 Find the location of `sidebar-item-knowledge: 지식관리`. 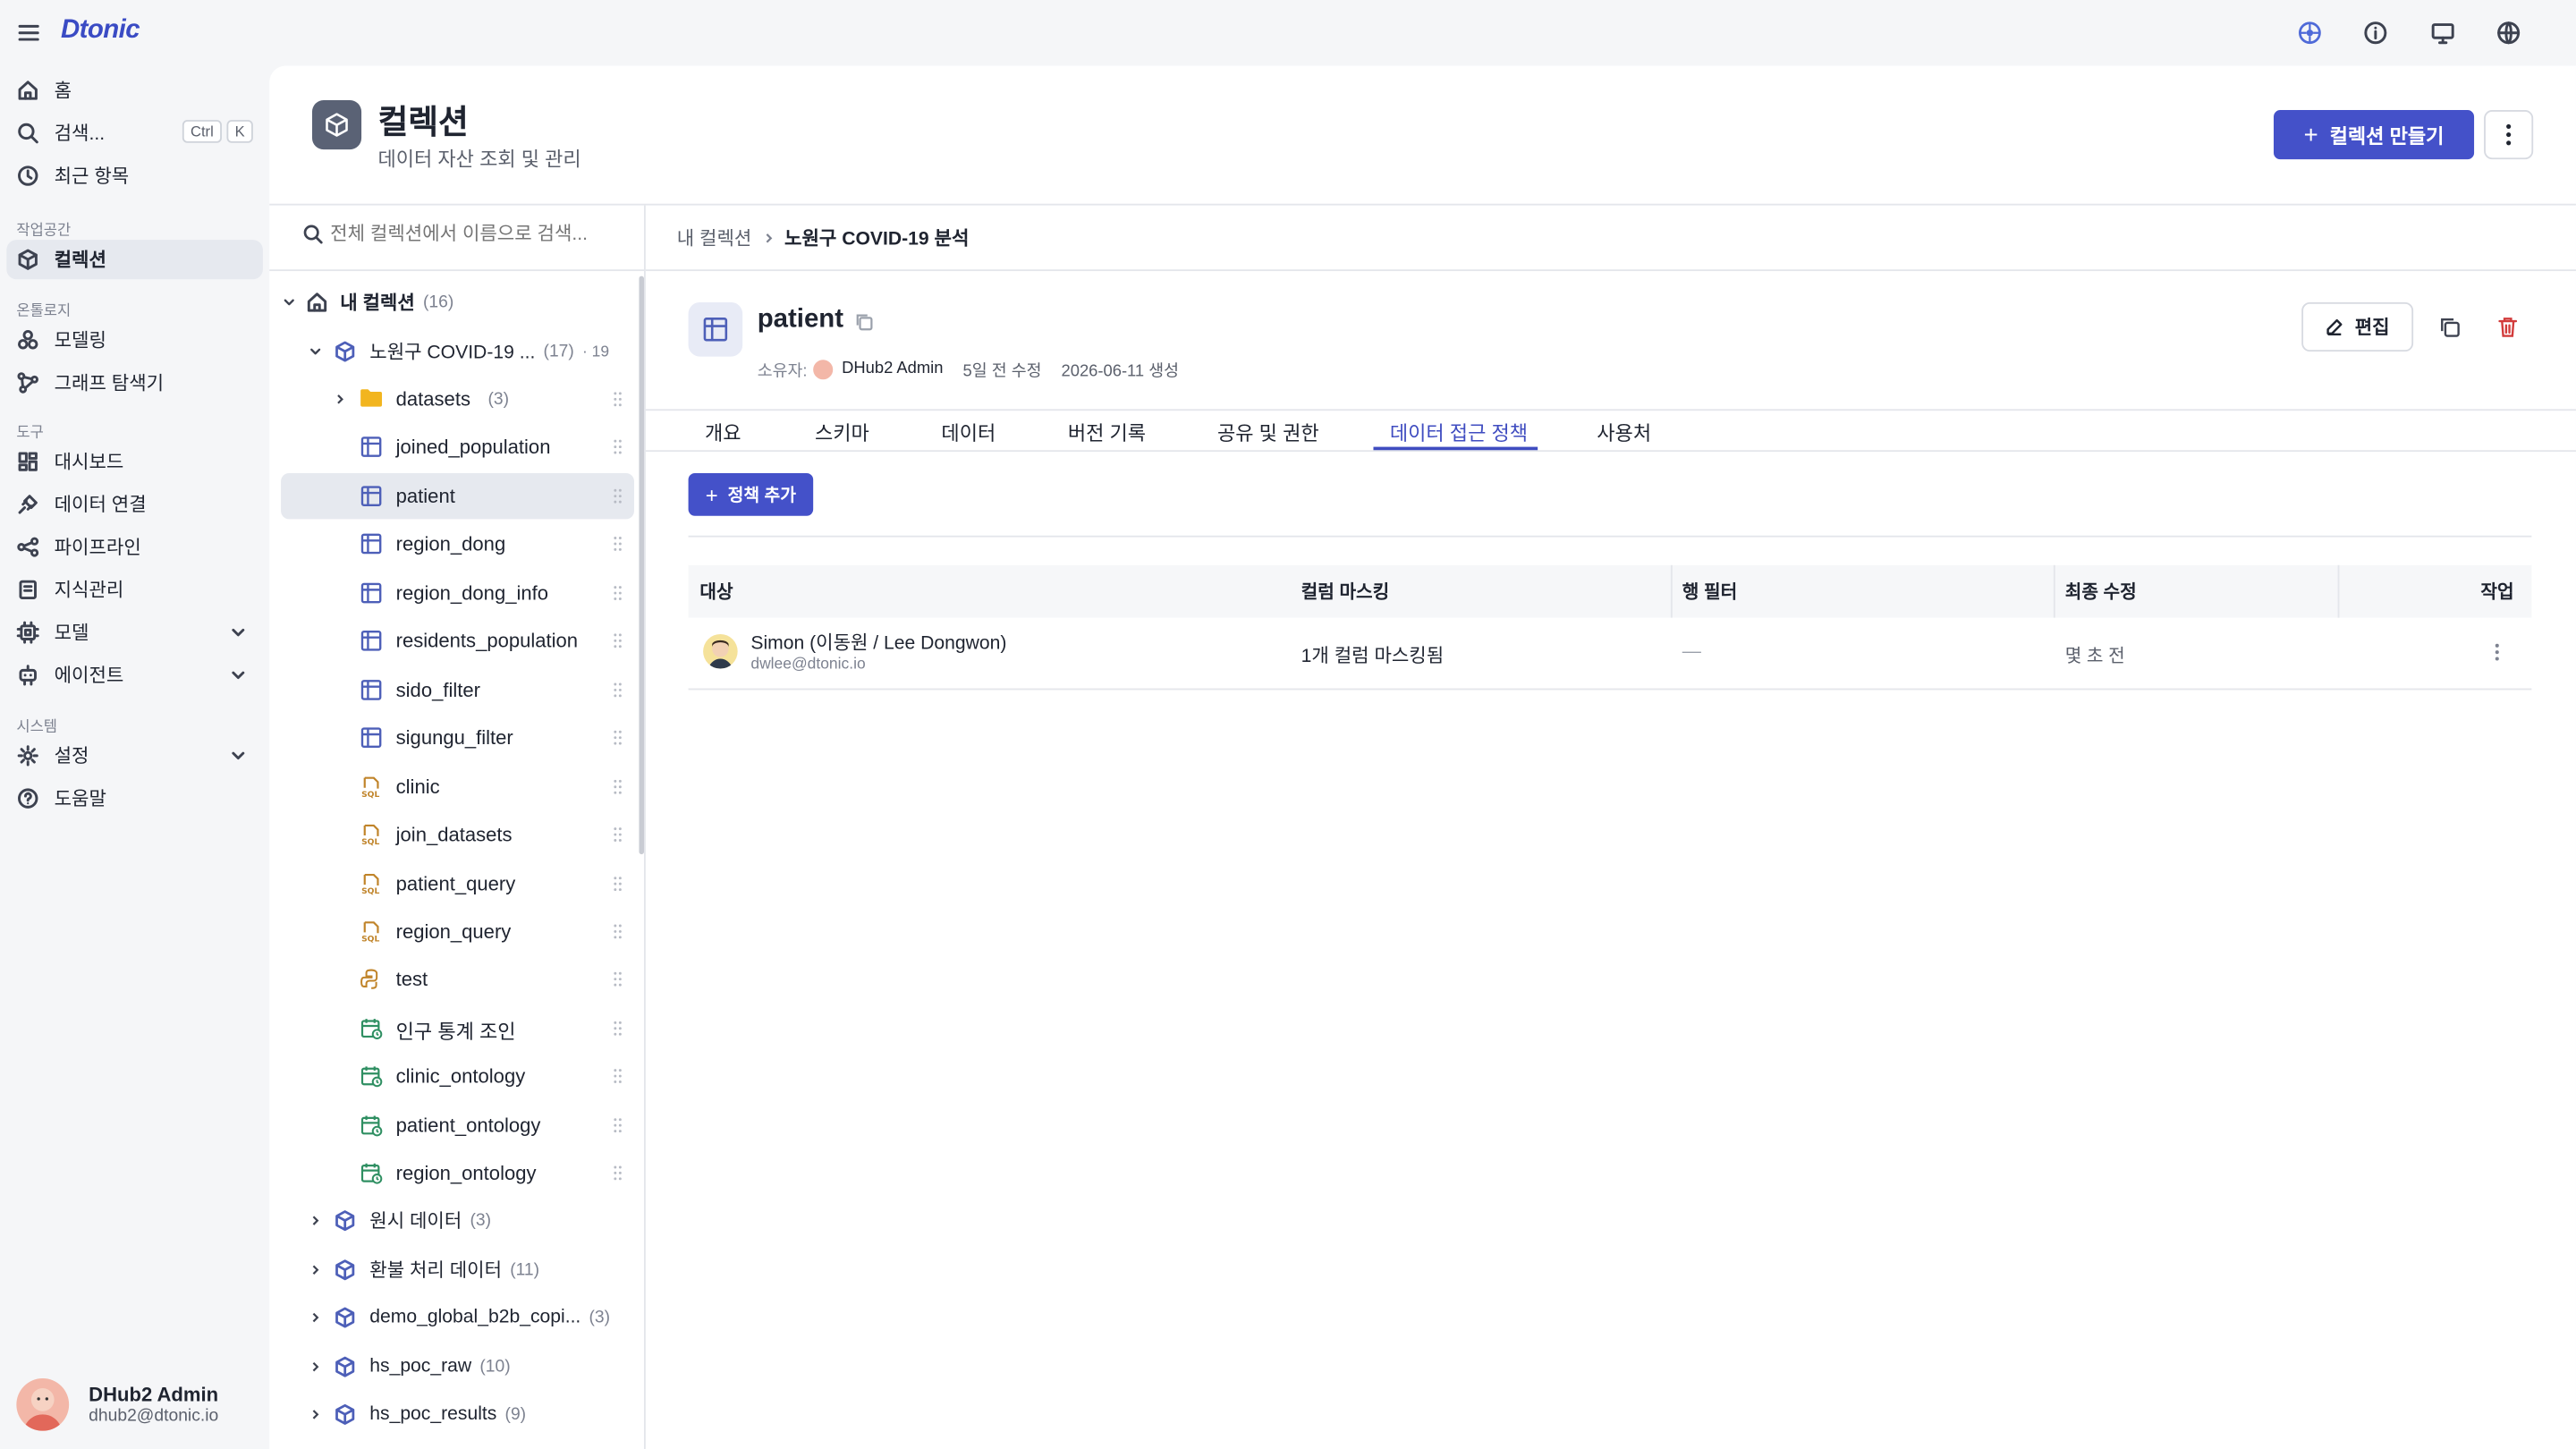

sidebar-item-knowledge: 지식관리 is located at coordinates (134, 589).